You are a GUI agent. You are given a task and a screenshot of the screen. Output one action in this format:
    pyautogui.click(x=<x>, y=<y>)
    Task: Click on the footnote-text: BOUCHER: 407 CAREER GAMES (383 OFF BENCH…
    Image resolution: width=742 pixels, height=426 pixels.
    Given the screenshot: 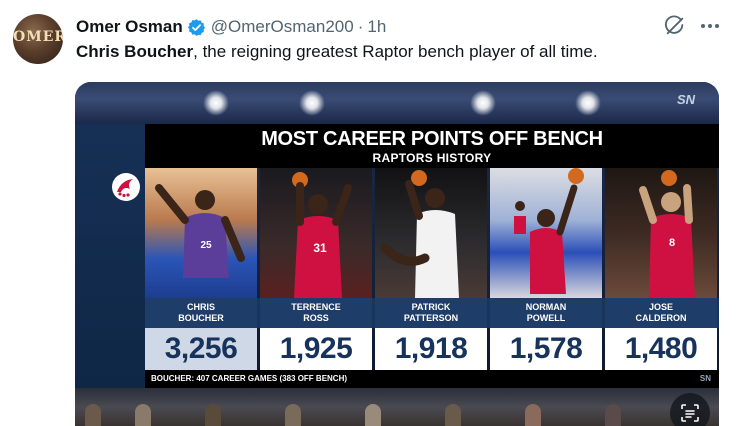 What is the action you would take?
    pyautogui.click(x=249, y=378)
    